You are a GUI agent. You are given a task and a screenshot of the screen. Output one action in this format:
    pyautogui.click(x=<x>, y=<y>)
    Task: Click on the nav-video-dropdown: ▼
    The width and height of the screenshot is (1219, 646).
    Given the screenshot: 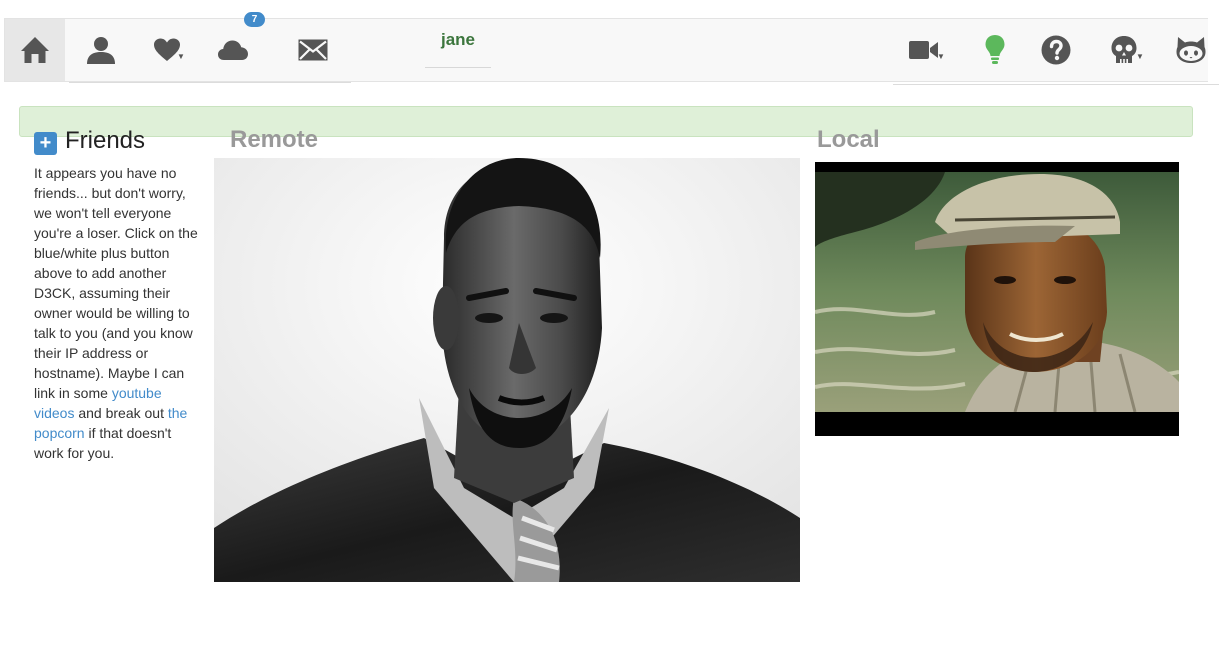 What is the action you would take?
    pyautogui.click(x=924, y=50)
    